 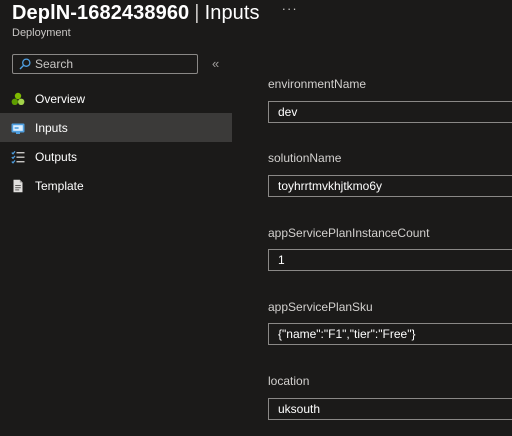 I want to click on sidebar-nav: Overview Inputs Outputs Template, so click(x=116, y=142).